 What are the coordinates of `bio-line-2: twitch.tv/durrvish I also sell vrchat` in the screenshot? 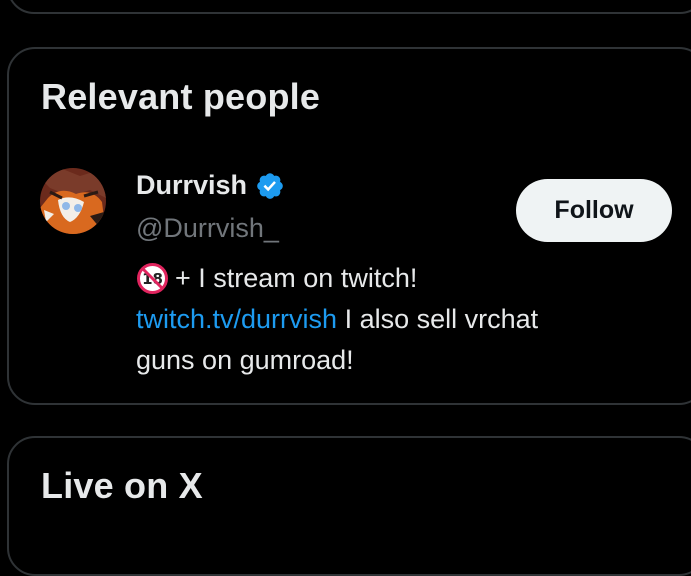 It's located at (386, 319).